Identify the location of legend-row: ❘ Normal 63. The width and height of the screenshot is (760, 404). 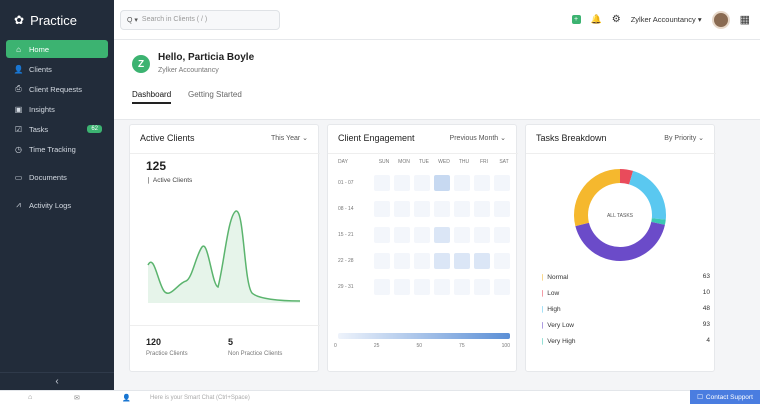
(625, 277).